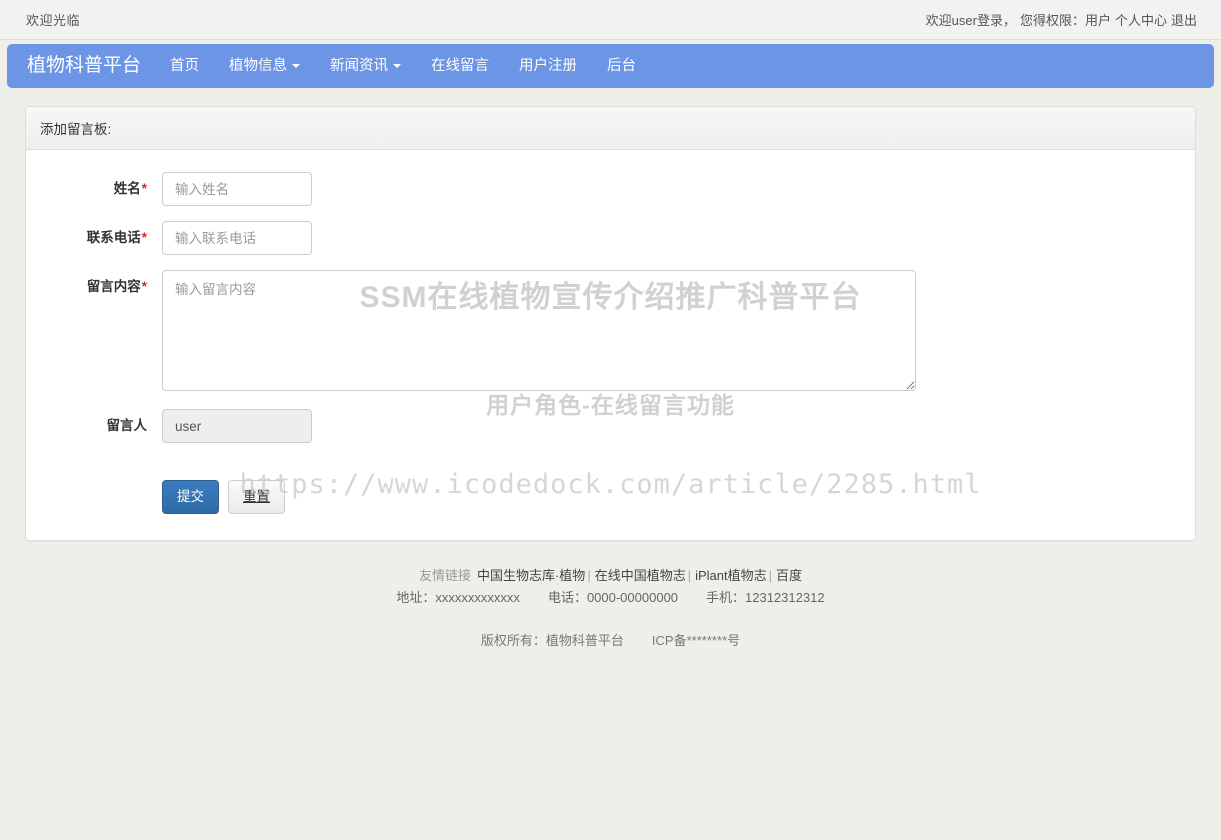 This screenshot has width=1221, height=840. What do you see at coordinates (1184, 20) in the screenshot?
I see `logout-link: 退出` at bounding box center [1184, 20].